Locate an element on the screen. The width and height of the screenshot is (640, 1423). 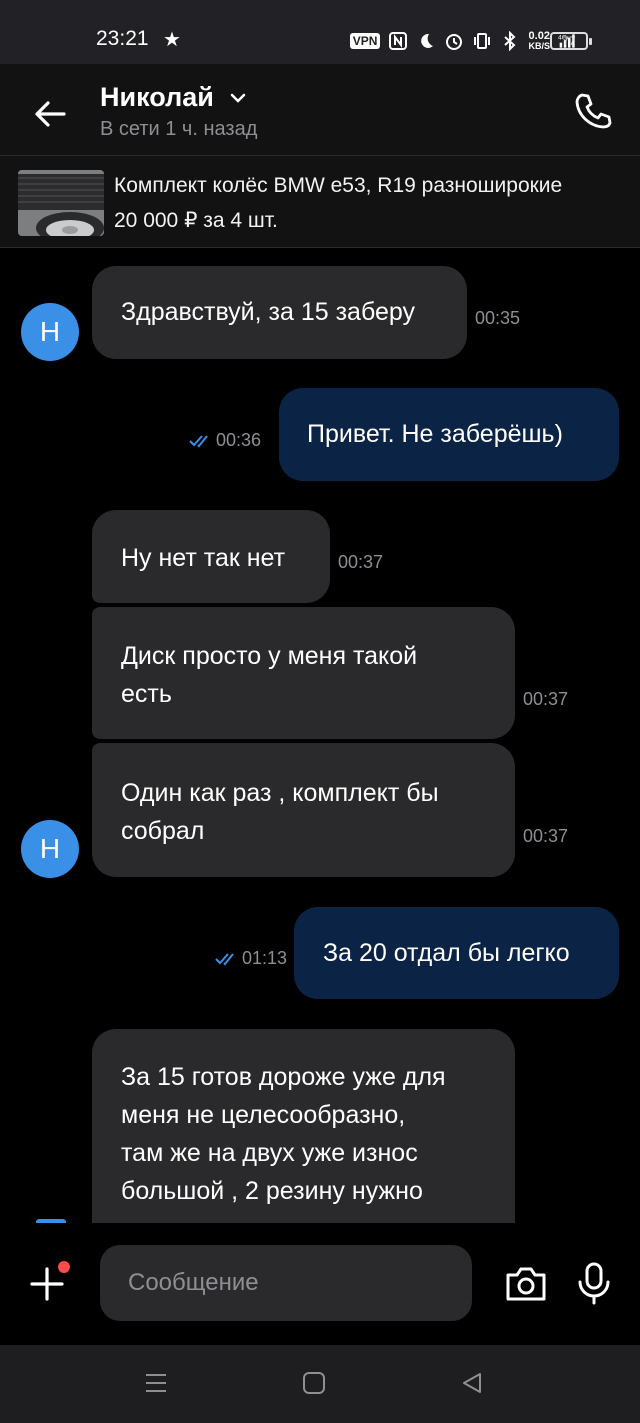
camera-icon is located at coordinates (526, 1283).